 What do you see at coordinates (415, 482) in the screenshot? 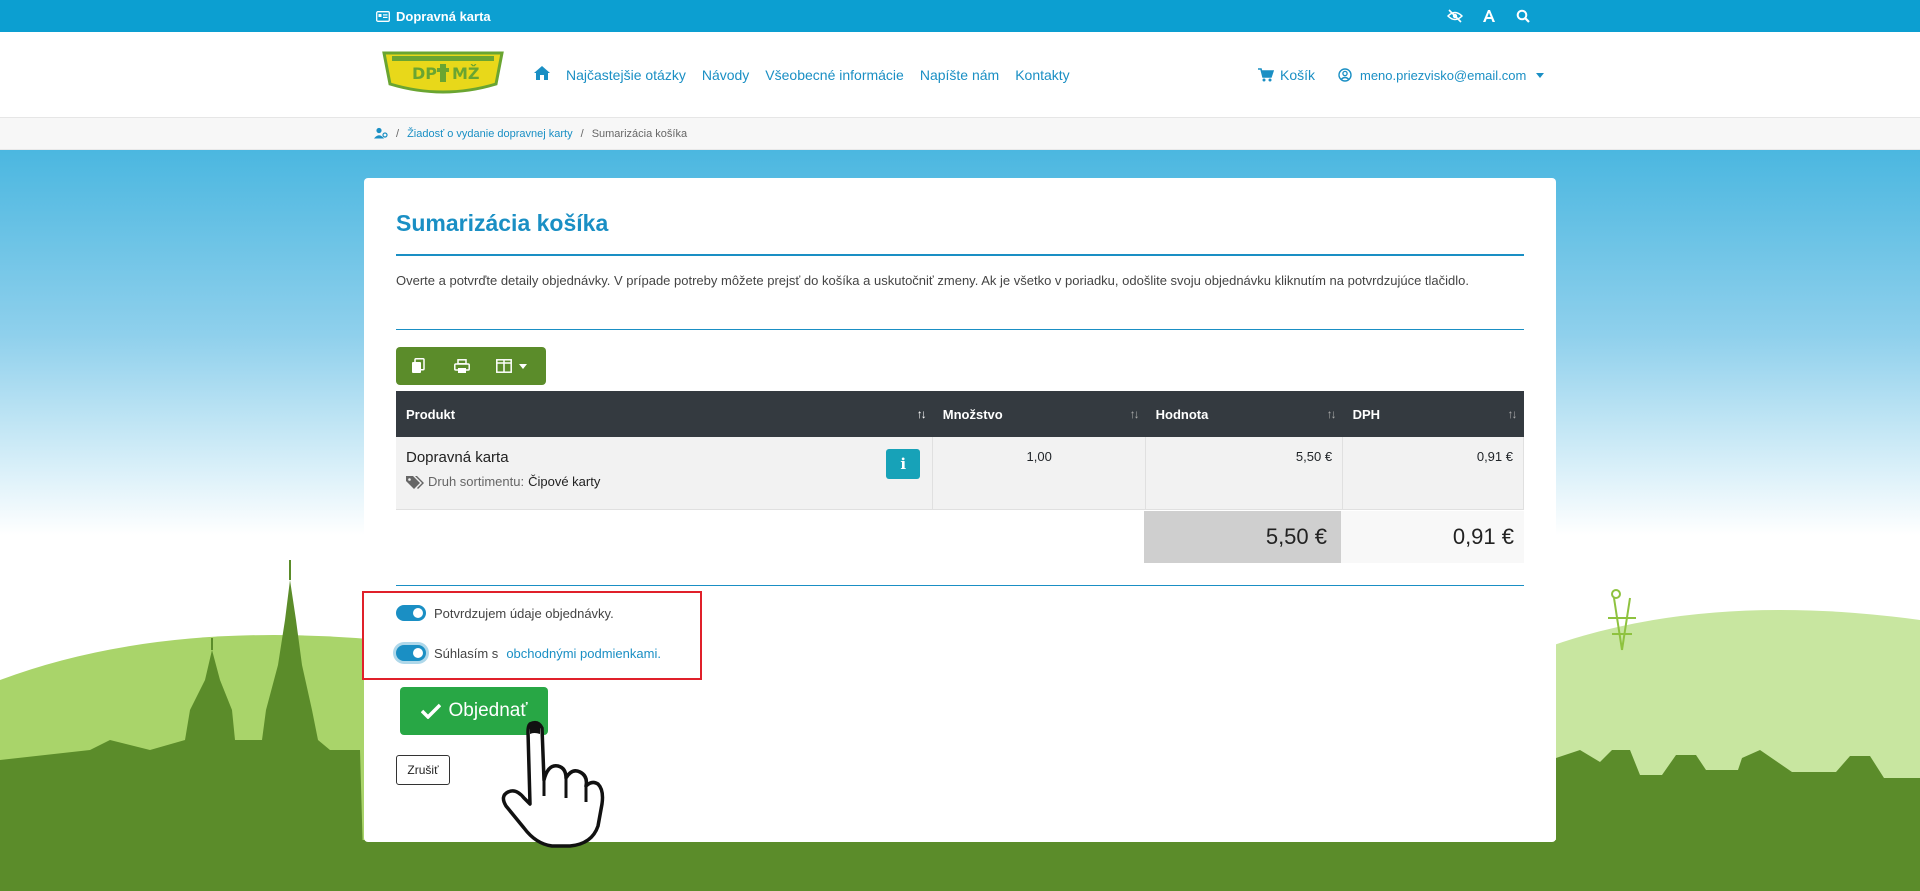
I see `tags-icon` at bounding box center [415, 482].